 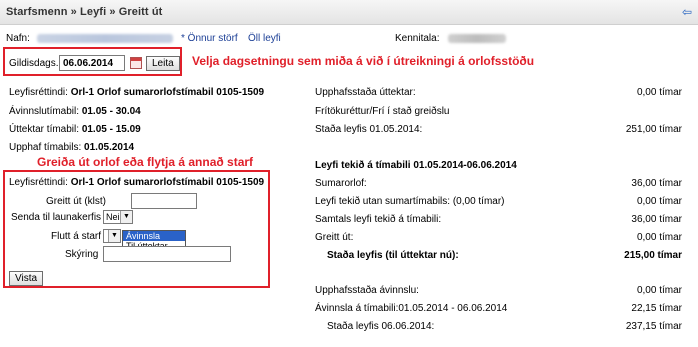 What do you see at coordinates (653, 255) in the screenshot?
I see `status-value: 215,00 tímar` at bounding box center [653, 255].